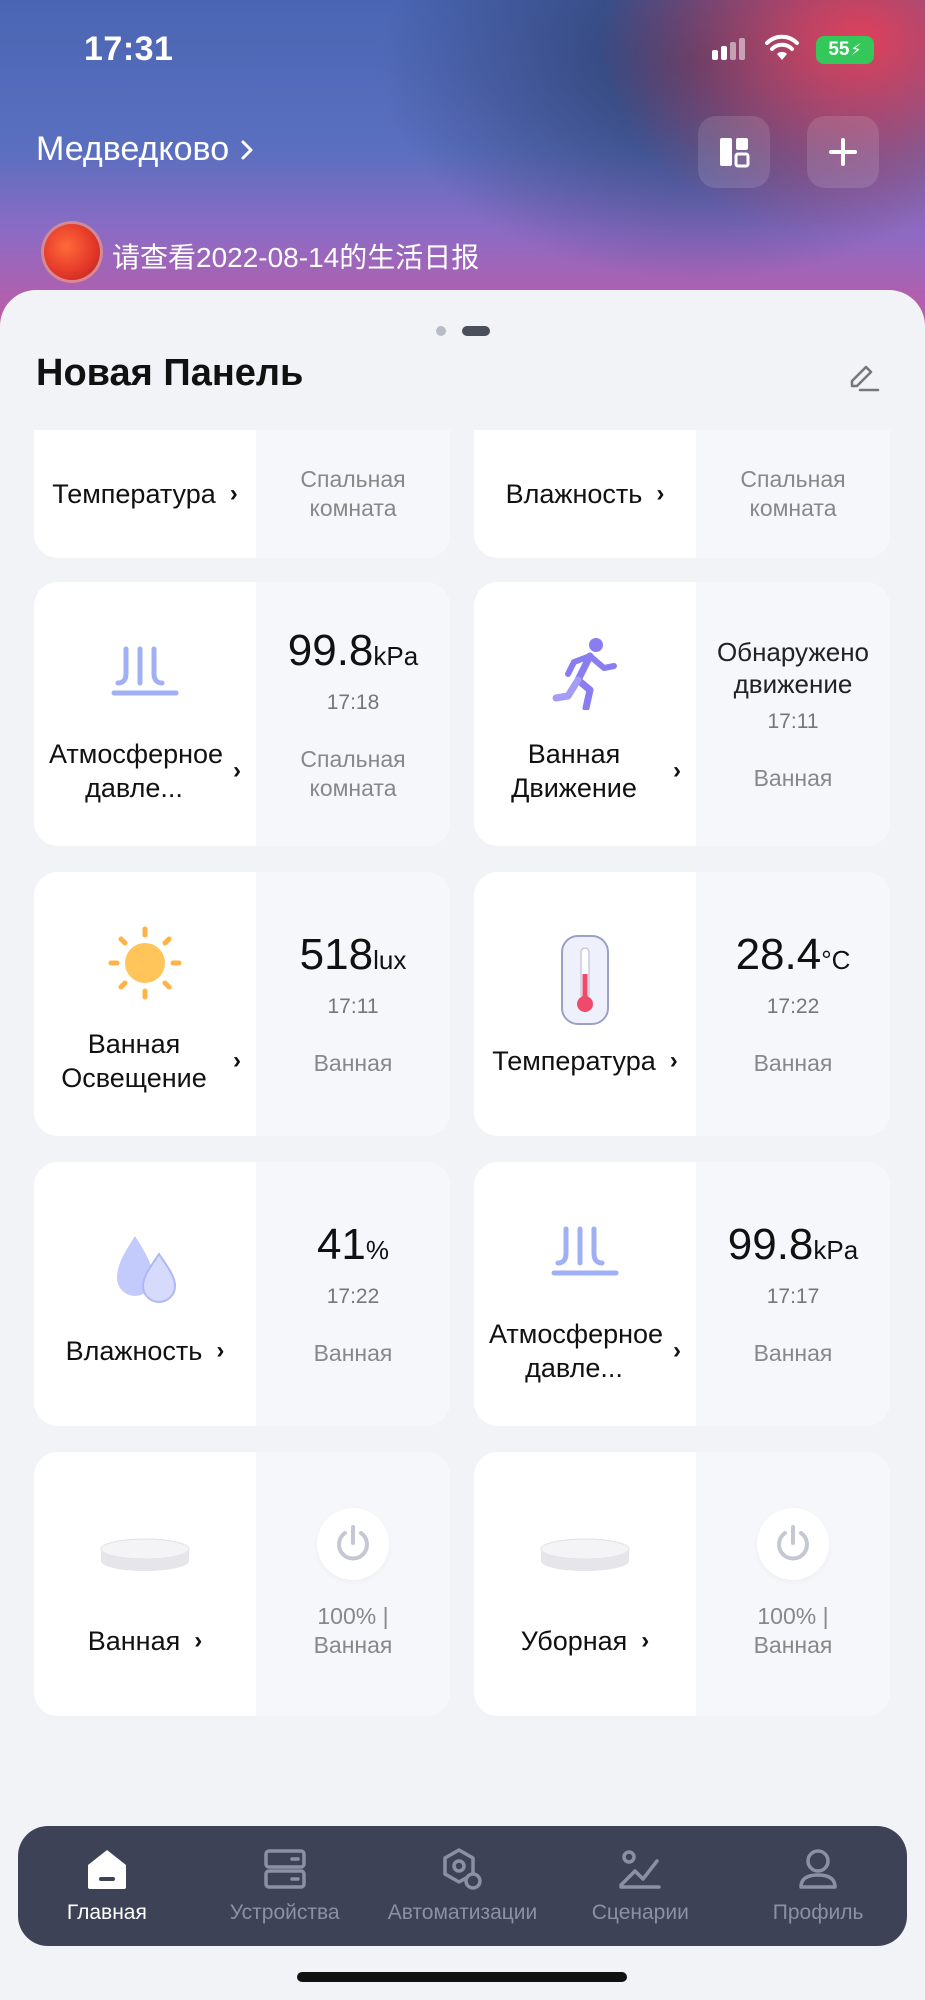  I want to click on layout-icon, so click(735, 153).